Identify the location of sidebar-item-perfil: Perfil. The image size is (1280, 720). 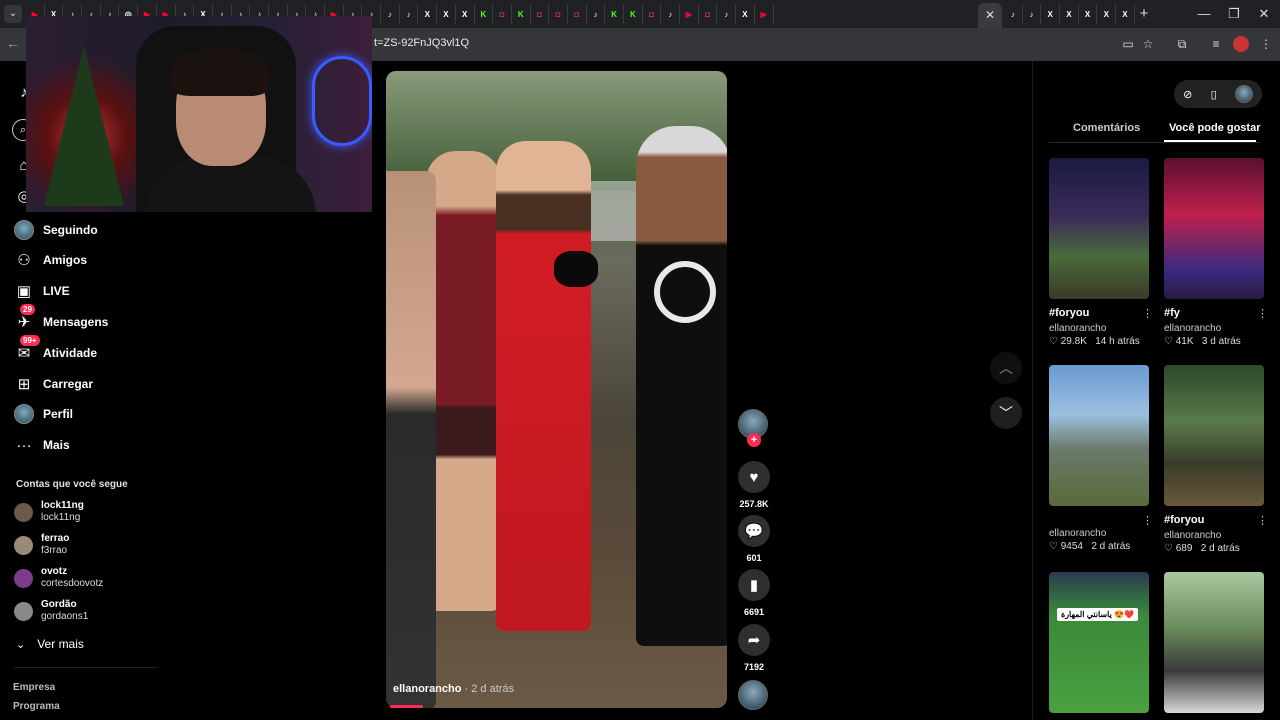
(43, 414).